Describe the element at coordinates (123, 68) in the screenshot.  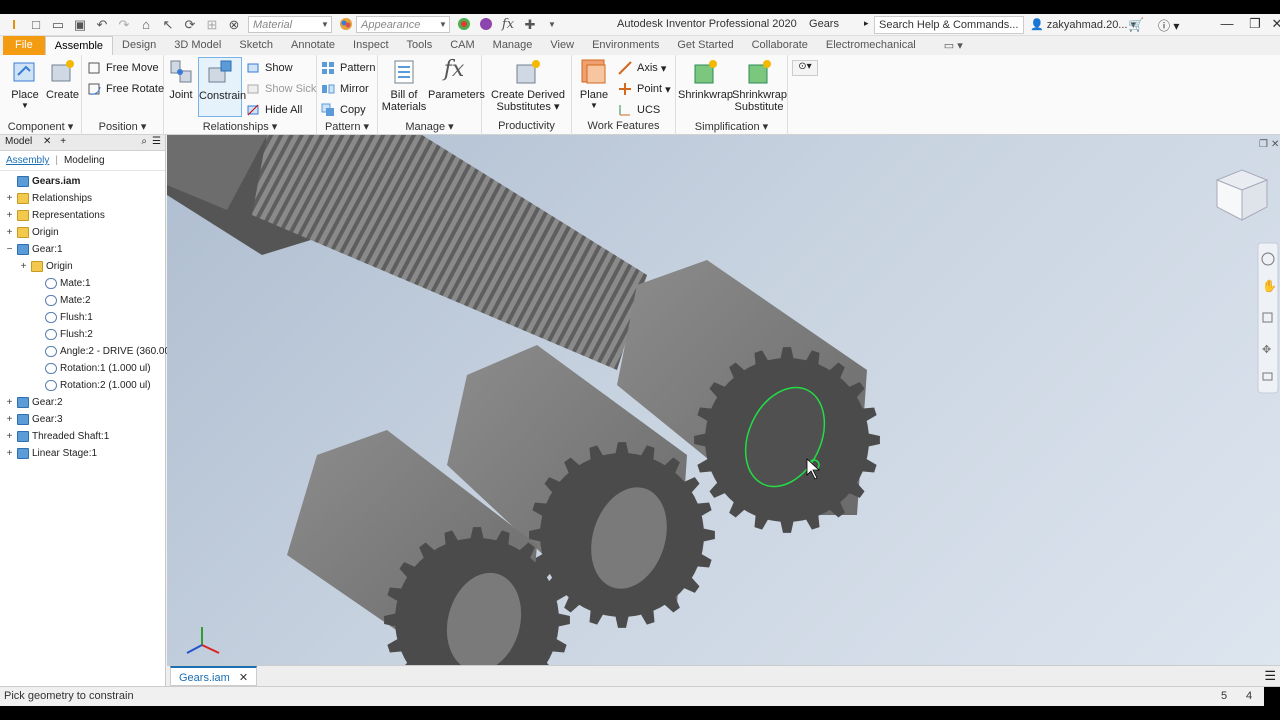
I see `free-move-button: Free Move` at that location.